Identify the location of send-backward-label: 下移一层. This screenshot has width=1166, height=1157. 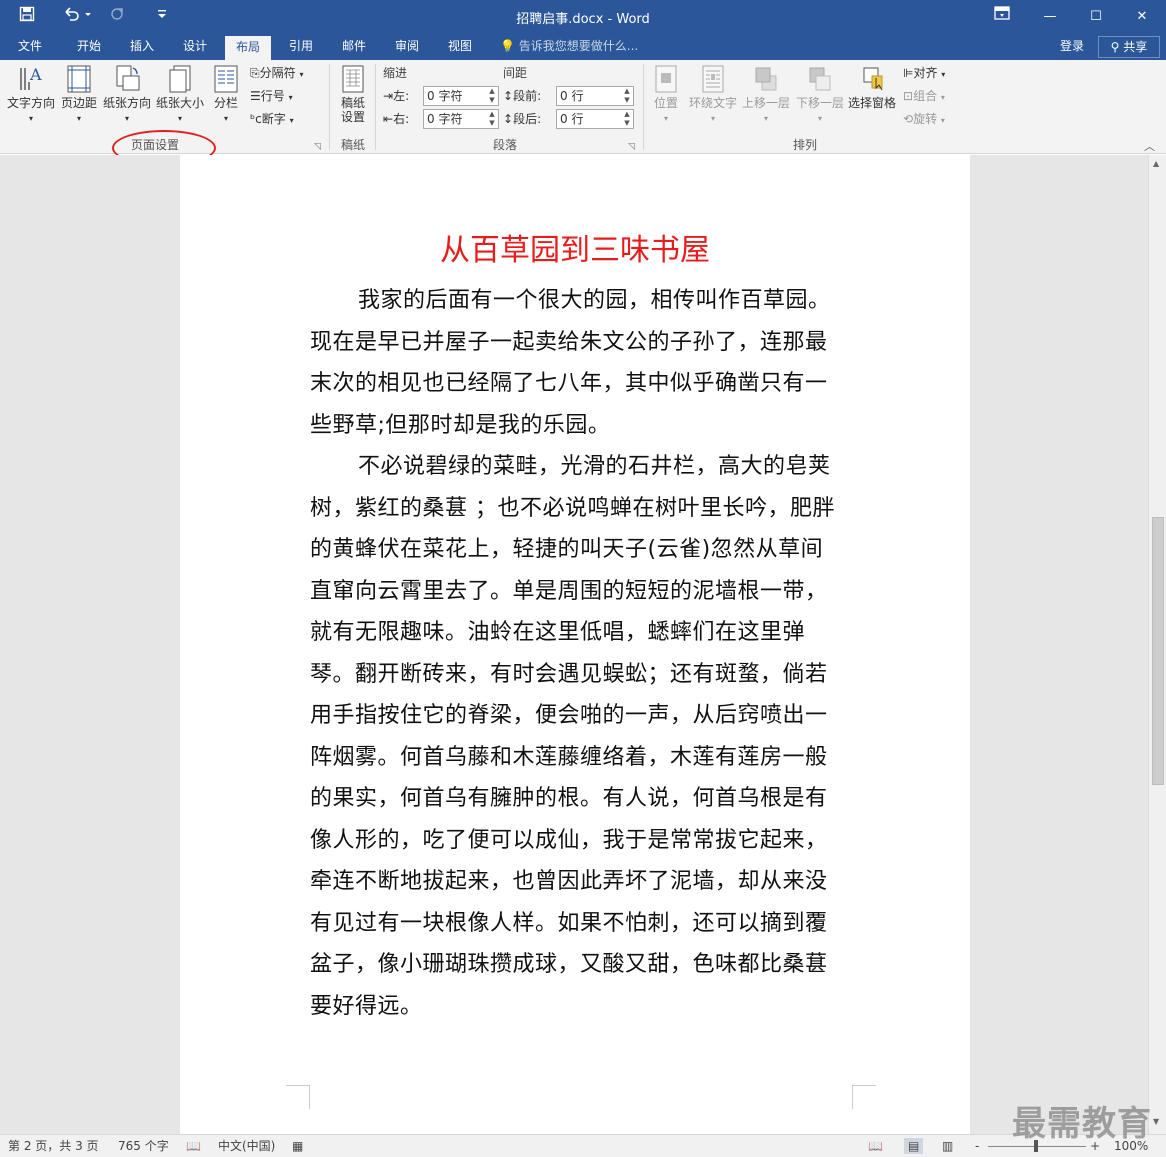
(819, 103).